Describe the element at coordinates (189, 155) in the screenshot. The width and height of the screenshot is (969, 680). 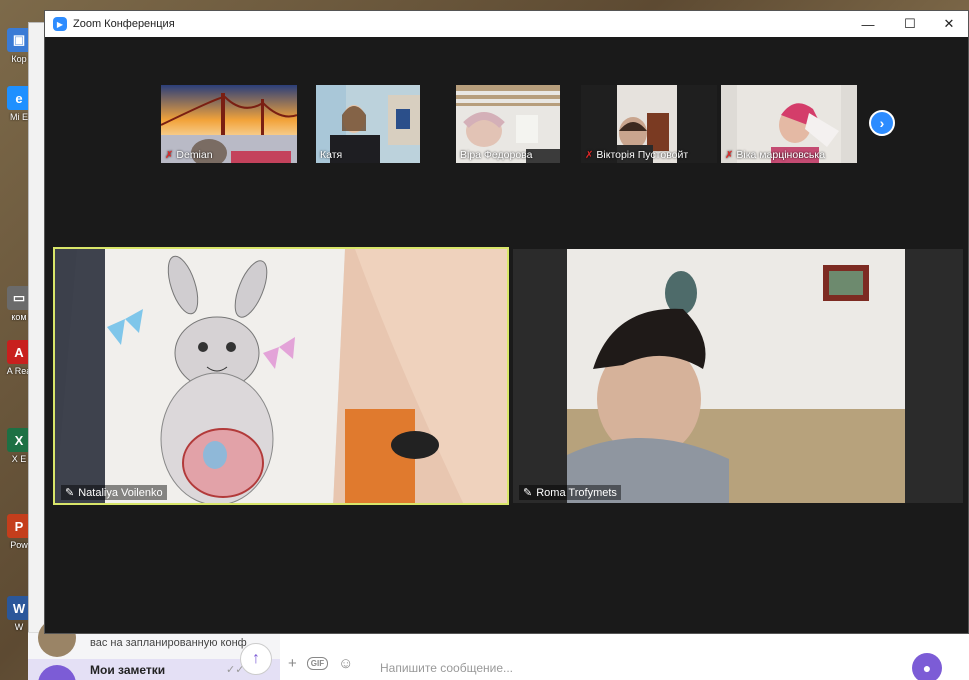
I see `participant-name: ✗ Demian` at that location.